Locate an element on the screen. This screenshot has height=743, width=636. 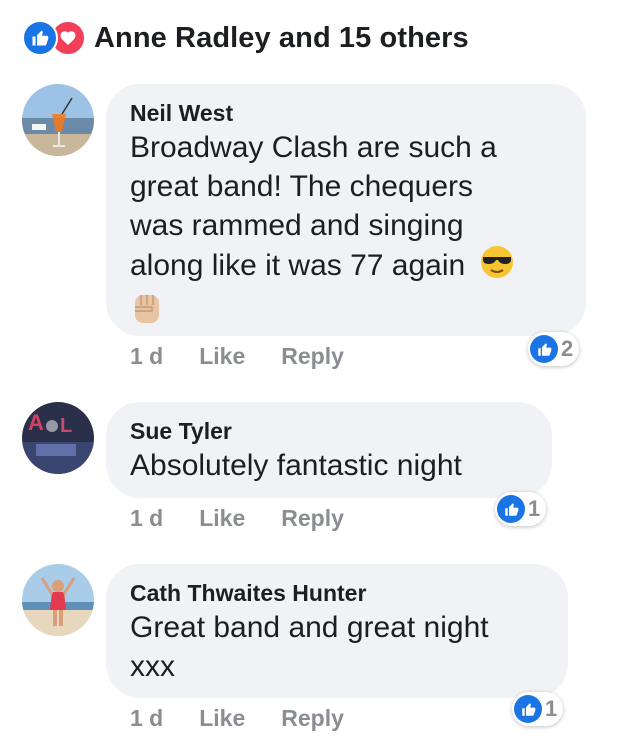
avatar: A L is located at coordinates (58, 438).